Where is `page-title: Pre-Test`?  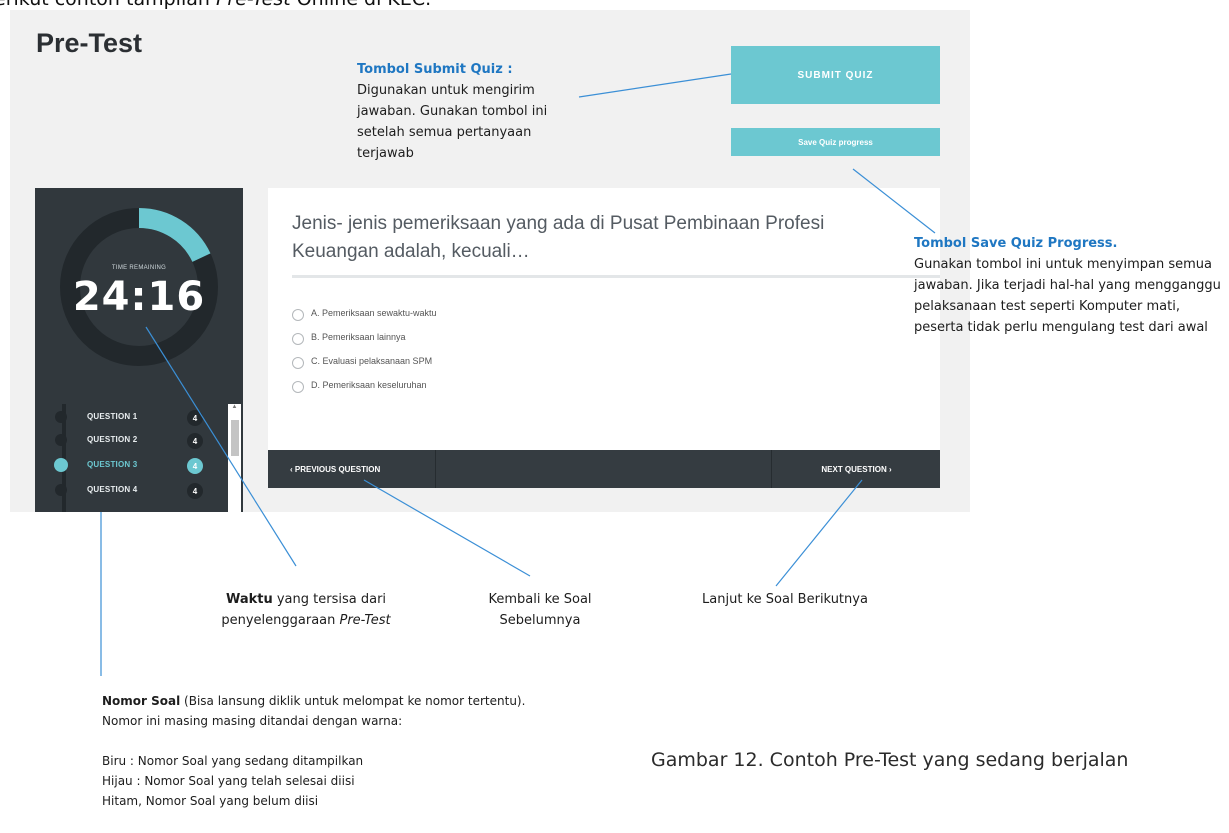 page-title: Pre-Test is located at coordinates (89, 43).